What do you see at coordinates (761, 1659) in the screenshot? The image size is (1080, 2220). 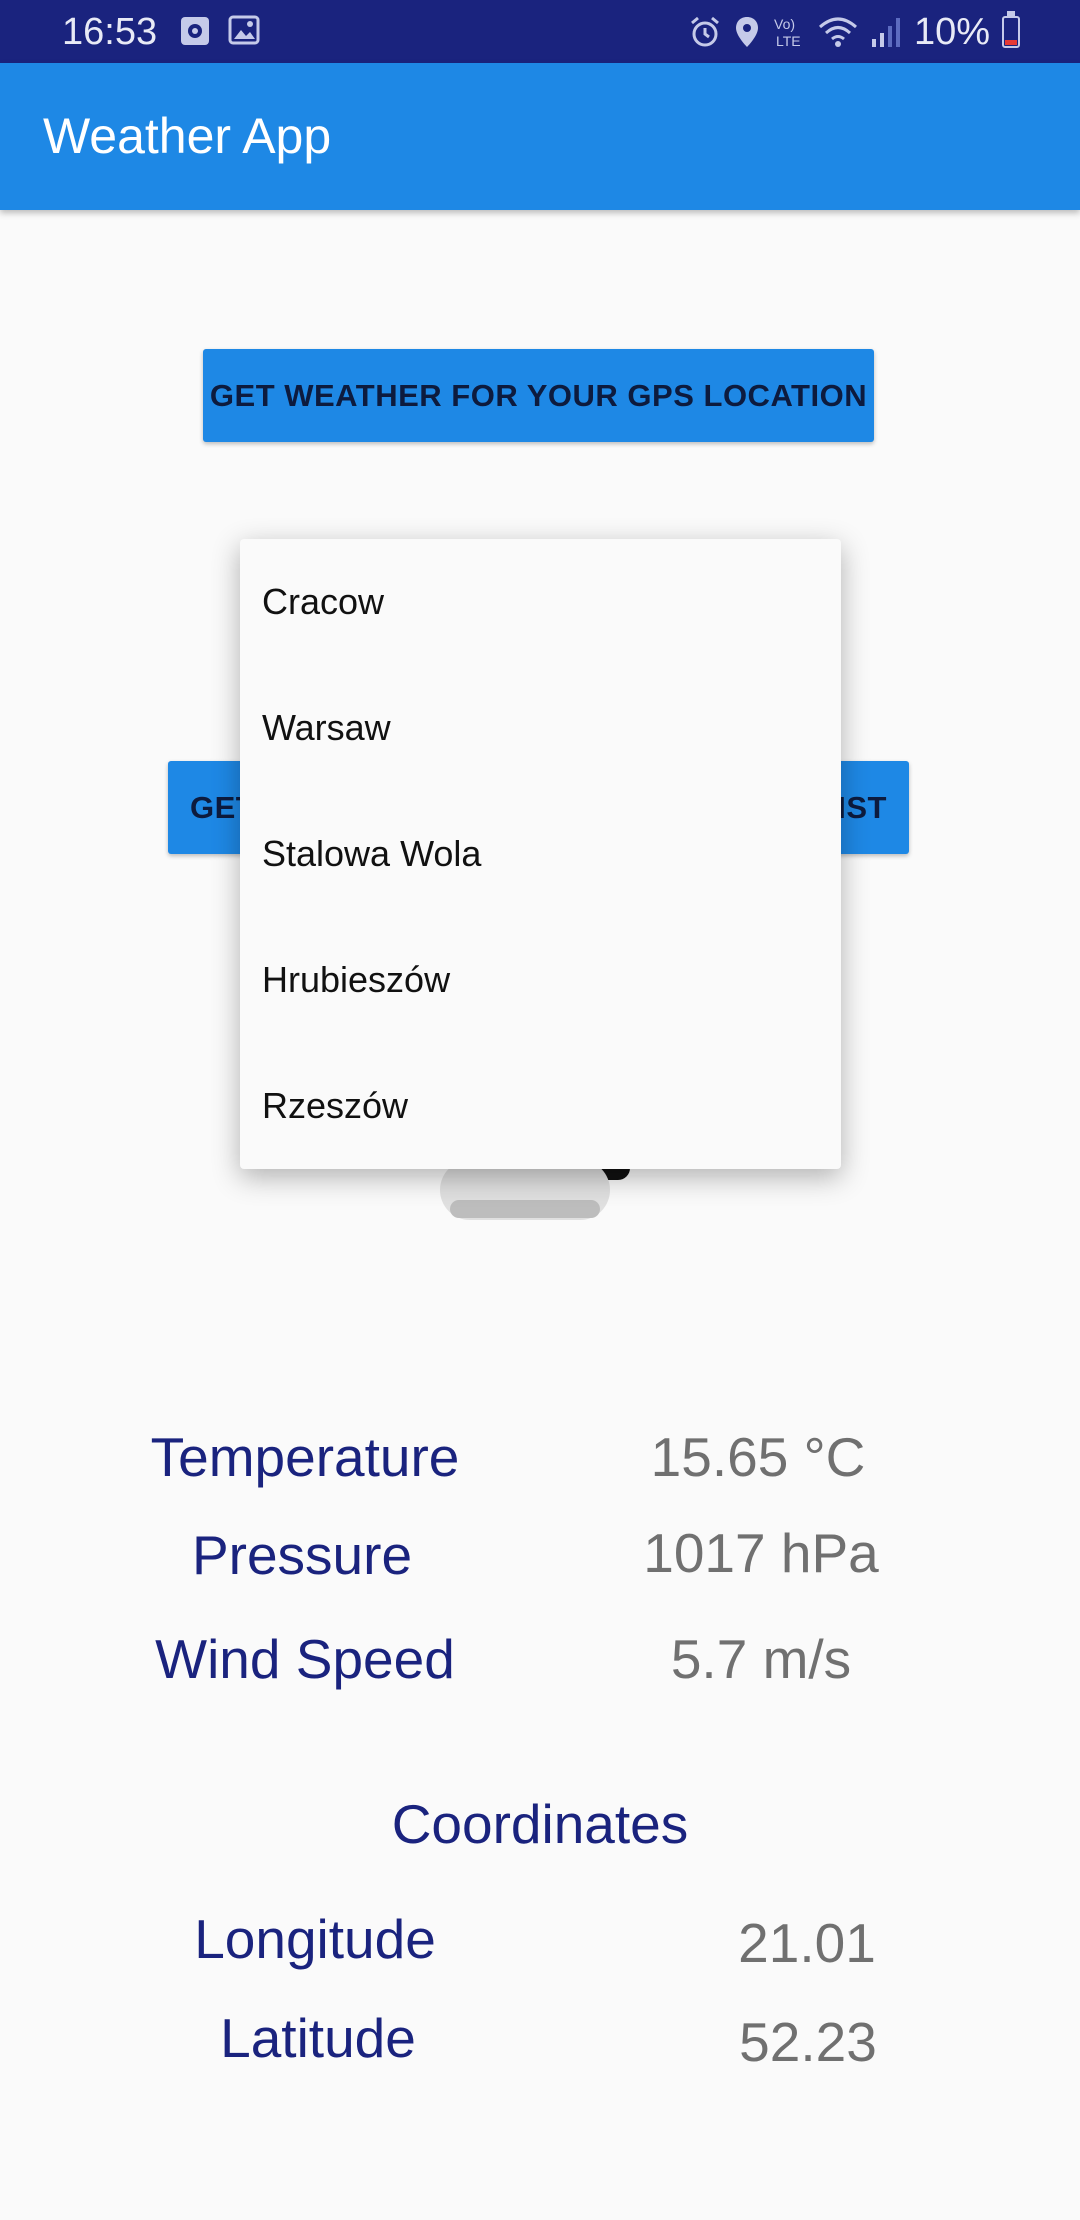 I see `wind-speed-value: 5.7 m/s` at bounding box center [761, 1659].